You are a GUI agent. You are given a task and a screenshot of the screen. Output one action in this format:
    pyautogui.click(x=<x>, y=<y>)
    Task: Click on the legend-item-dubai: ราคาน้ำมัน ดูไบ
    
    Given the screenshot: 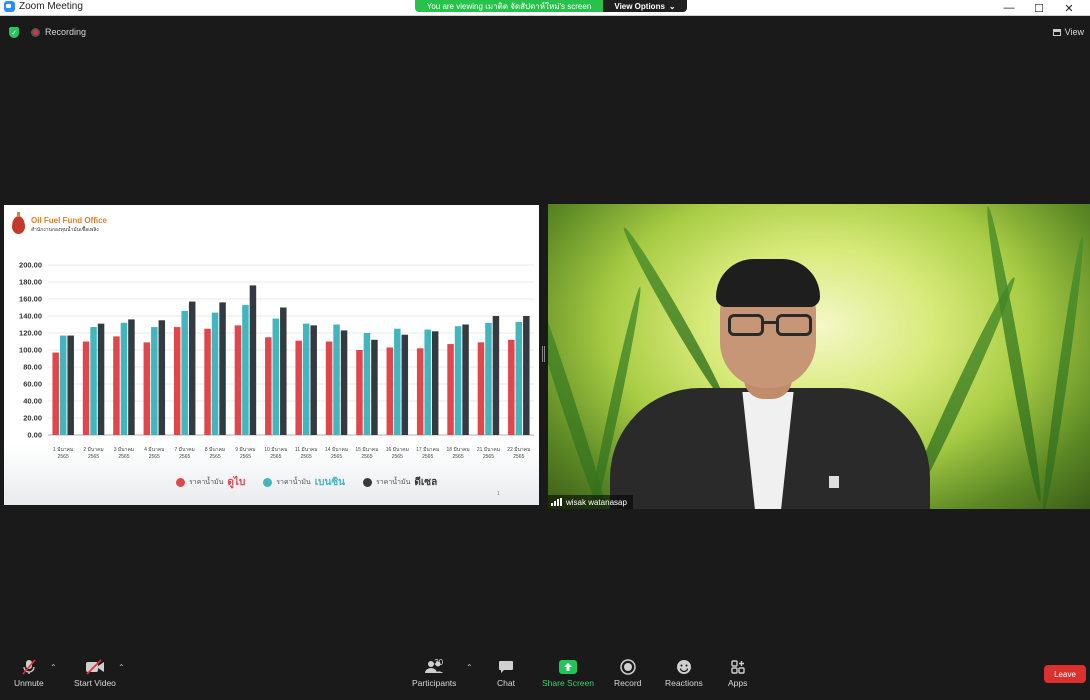 What is the action you would take?
    pyautogui.click(x=210, y=482)
    